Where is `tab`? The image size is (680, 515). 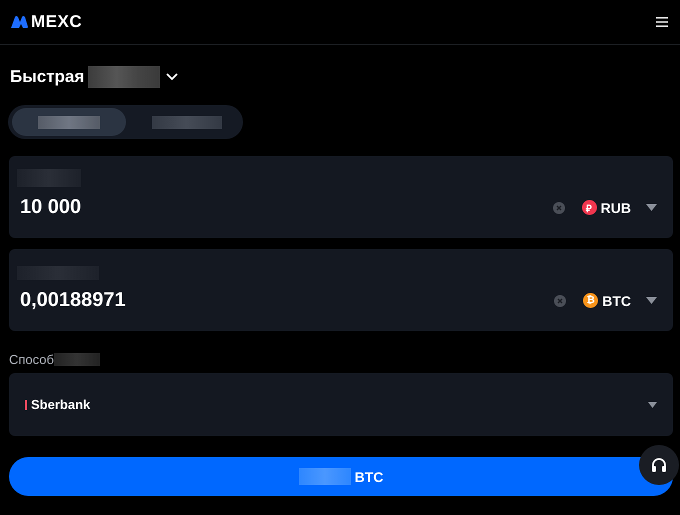 tab is located at coordinates (69, 122).